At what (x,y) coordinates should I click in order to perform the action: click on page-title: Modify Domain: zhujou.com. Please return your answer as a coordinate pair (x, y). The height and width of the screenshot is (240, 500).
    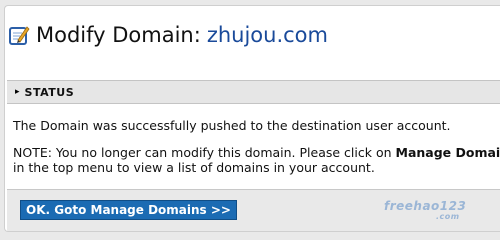
    Looking at the image, I should click on (168, 35).